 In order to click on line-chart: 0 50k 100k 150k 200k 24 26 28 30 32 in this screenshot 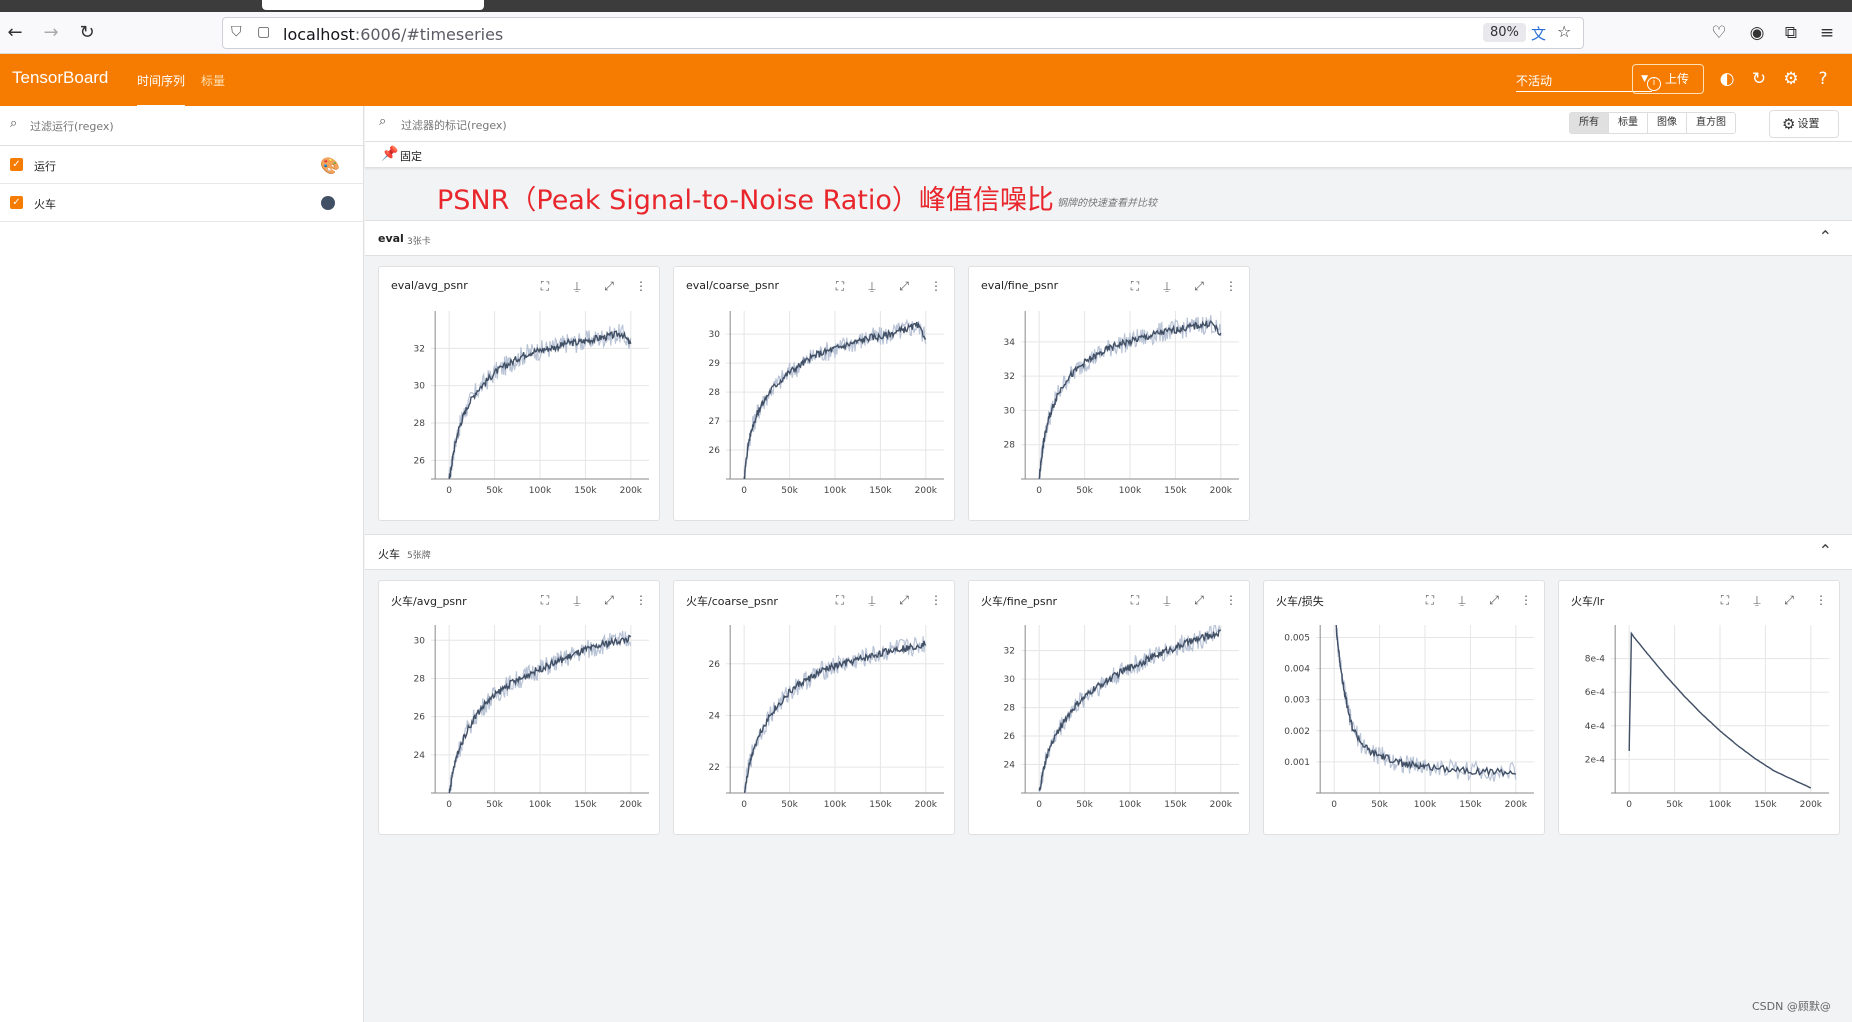, I will do `click(1110, 722)`.